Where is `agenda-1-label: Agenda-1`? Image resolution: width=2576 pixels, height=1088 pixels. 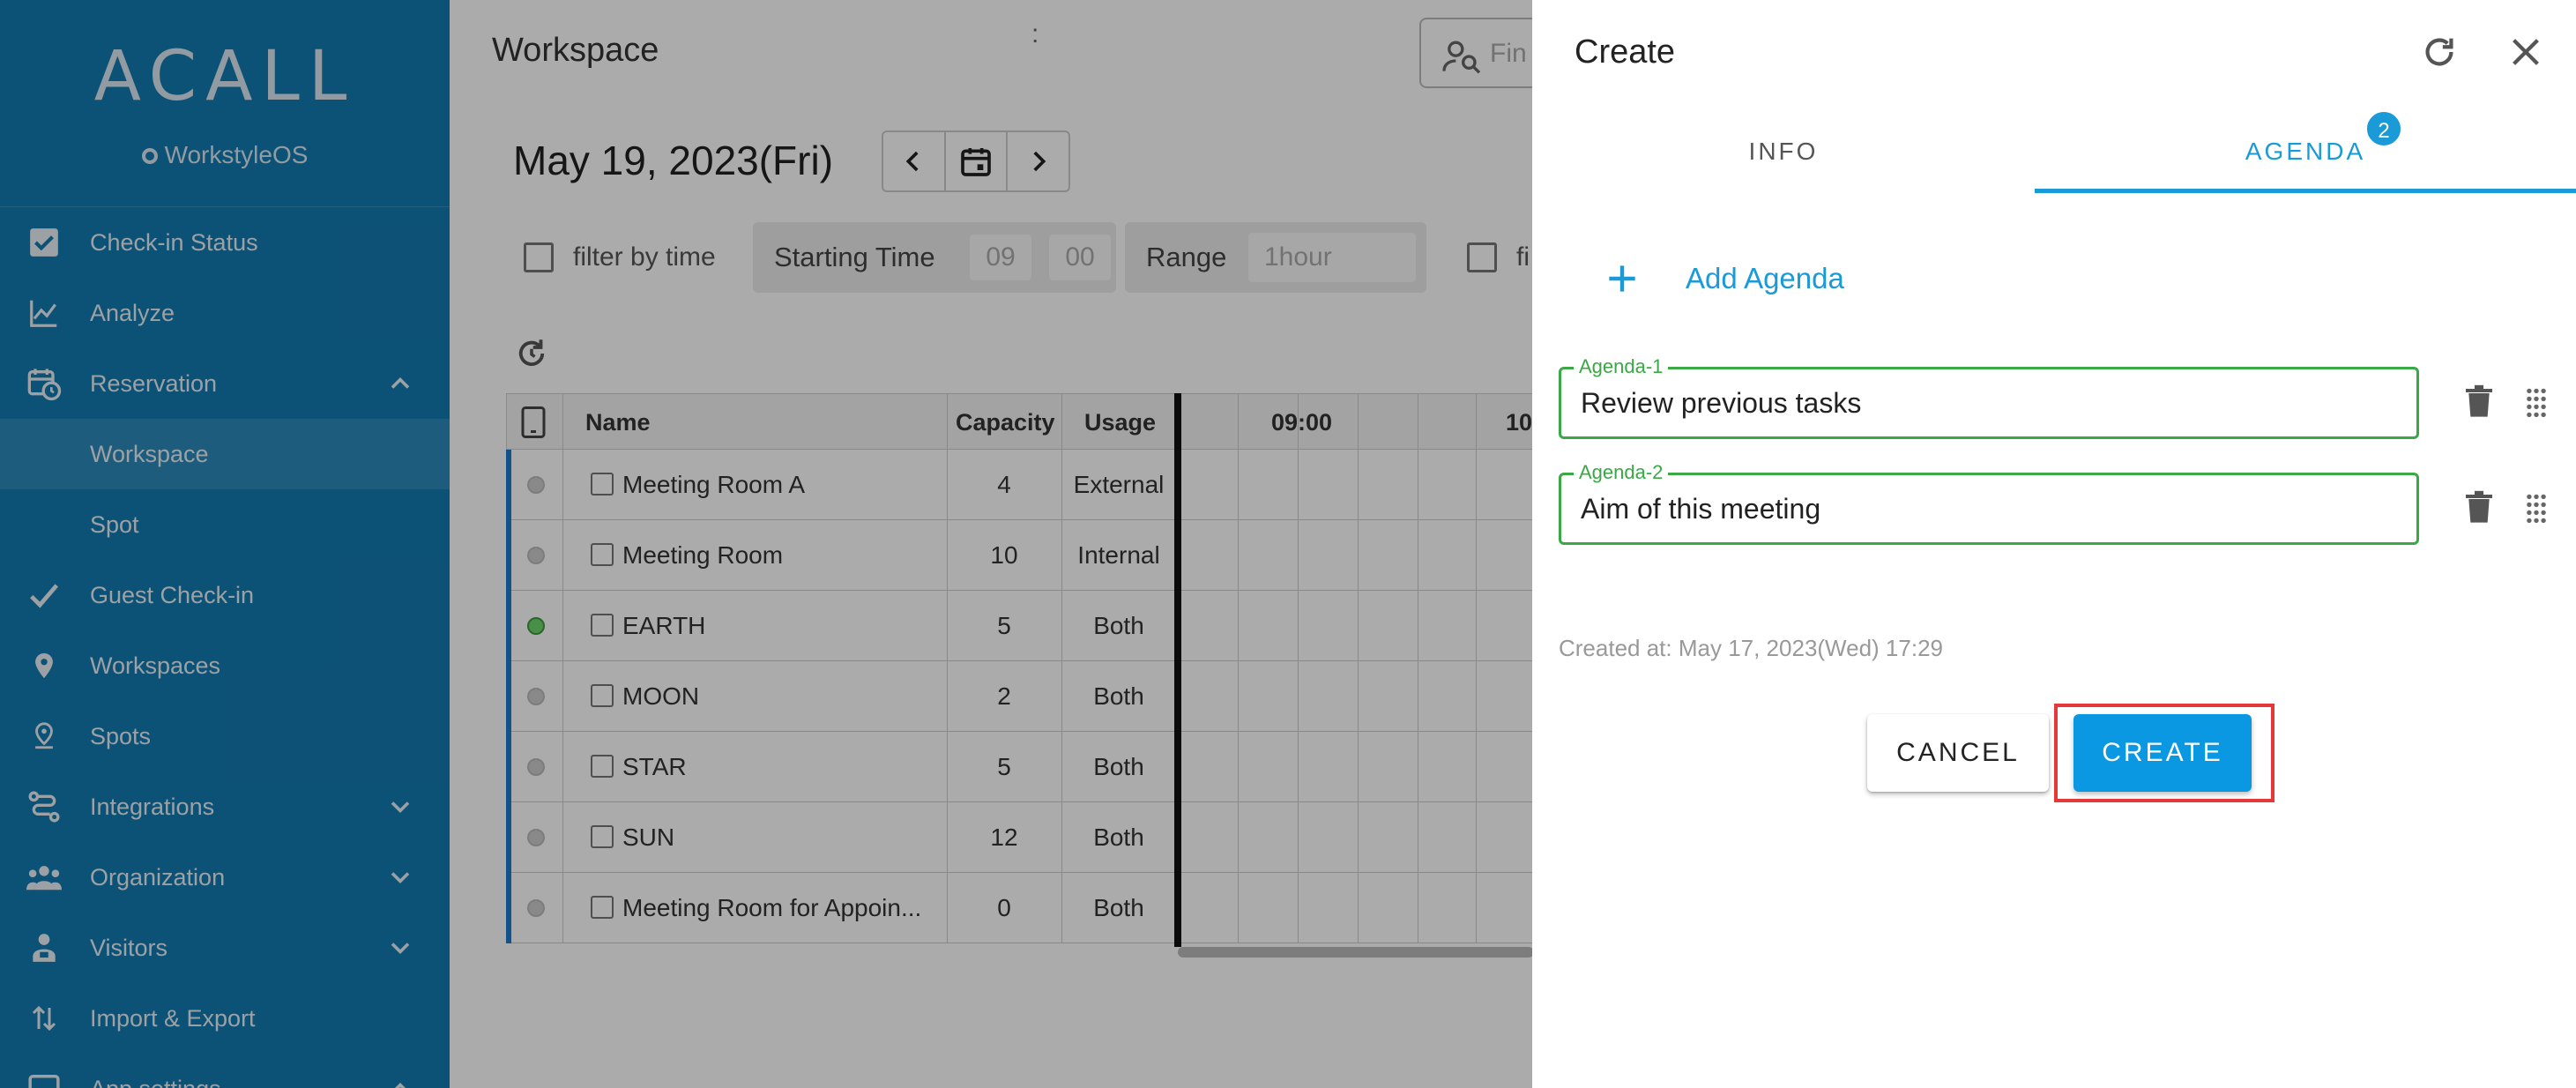 agenda-1-label: Agenda-1 is located at coordinates (1621, 366).